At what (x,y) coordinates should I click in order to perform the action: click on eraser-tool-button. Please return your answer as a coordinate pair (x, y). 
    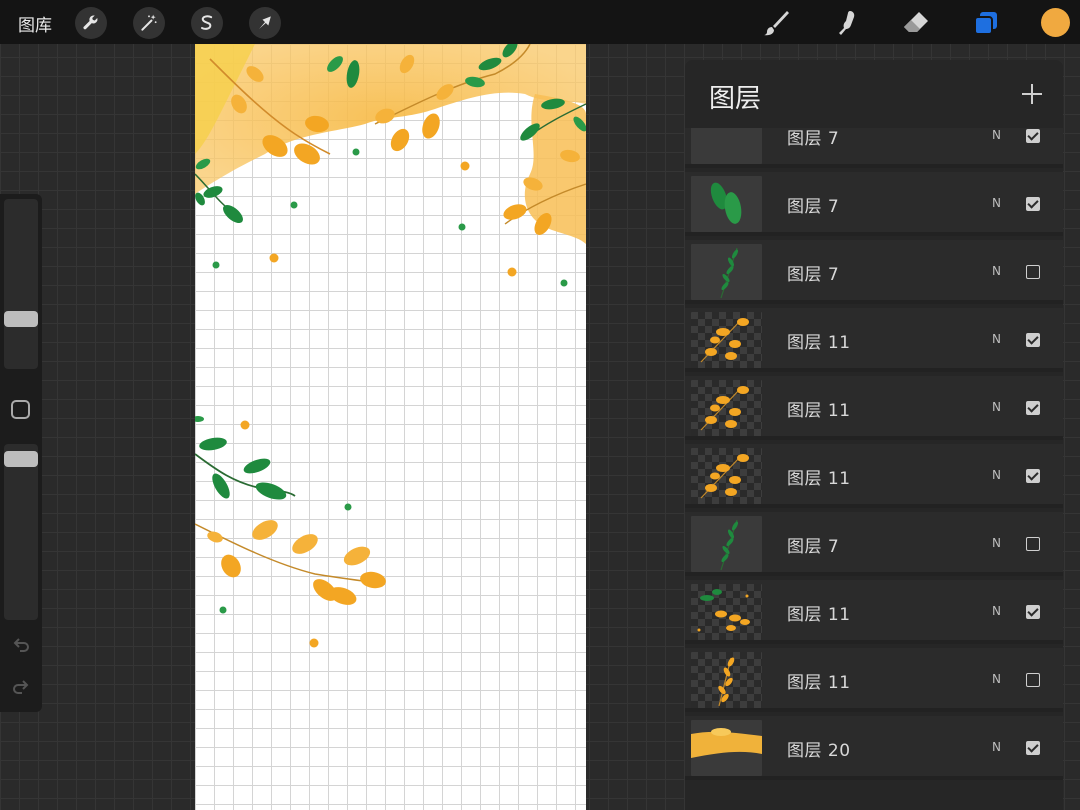
    Looking at the image, I should click on (916, 23).